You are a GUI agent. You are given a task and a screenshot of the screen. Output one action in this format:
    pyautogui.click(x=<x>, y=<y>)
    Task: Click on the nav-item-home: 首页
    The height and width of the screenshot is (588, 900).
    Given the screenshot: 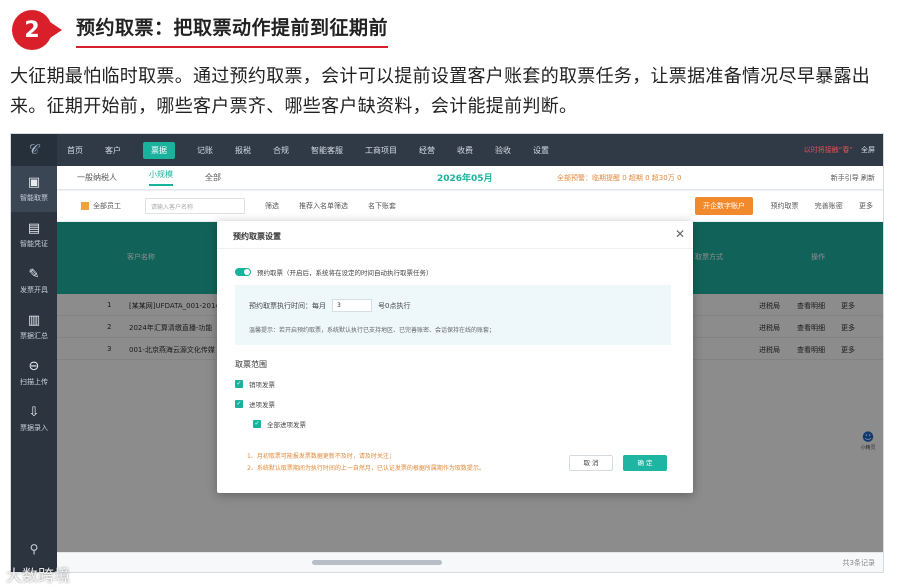 What is the action you would take?
    pyautogui.click(x=75, y=150)
    